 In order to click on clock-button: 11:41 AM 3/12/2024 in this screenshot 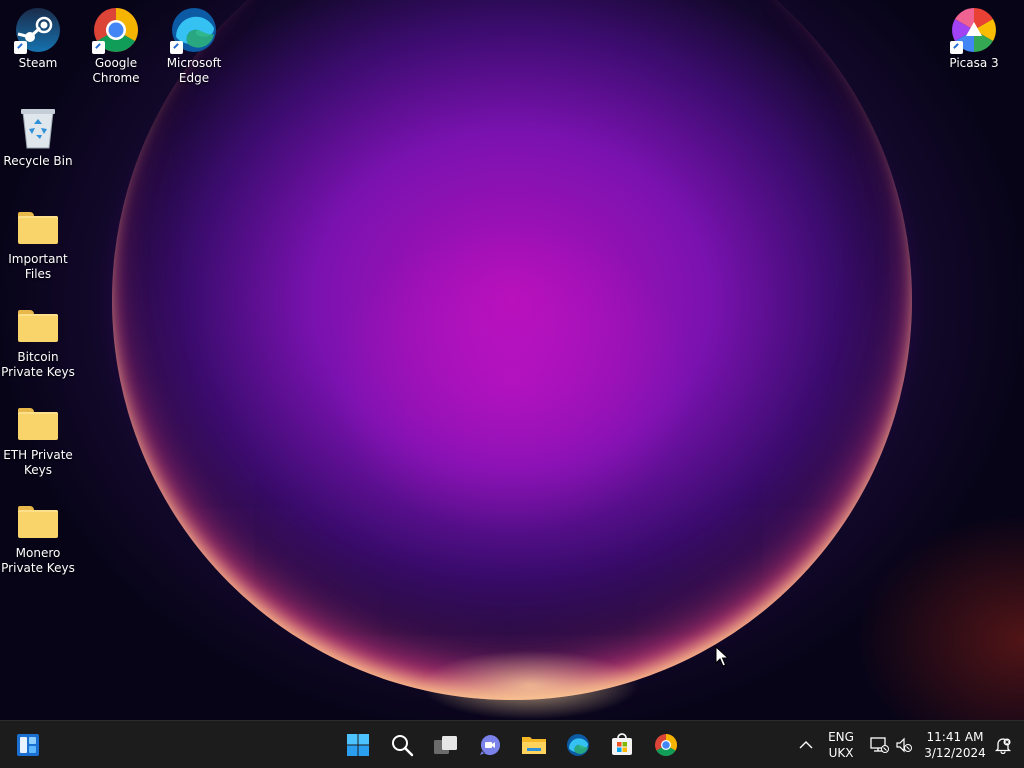, I will do `click(955, 745)`.